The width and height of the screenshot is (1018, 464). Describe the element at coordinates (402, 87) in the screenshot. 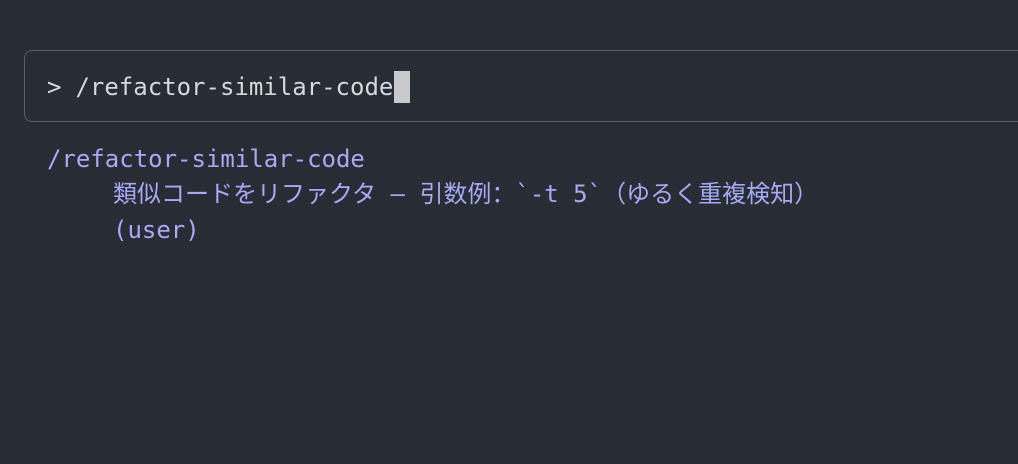

I see `text-cursor` at that location.